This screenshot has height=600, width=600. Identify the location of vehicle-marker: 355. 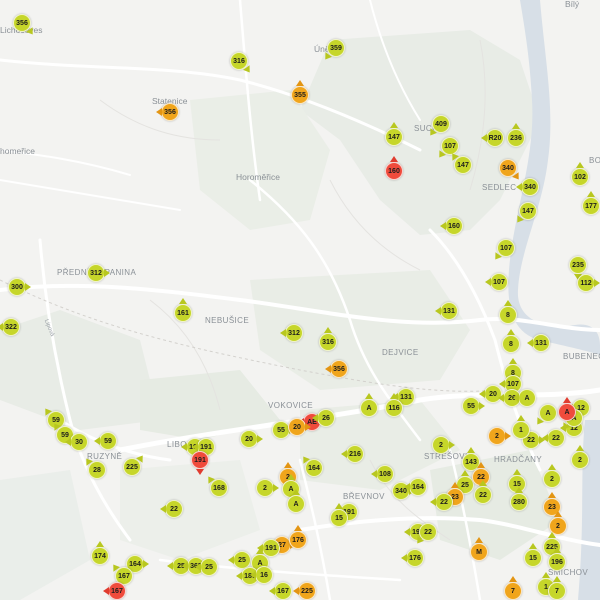
(300, 92).